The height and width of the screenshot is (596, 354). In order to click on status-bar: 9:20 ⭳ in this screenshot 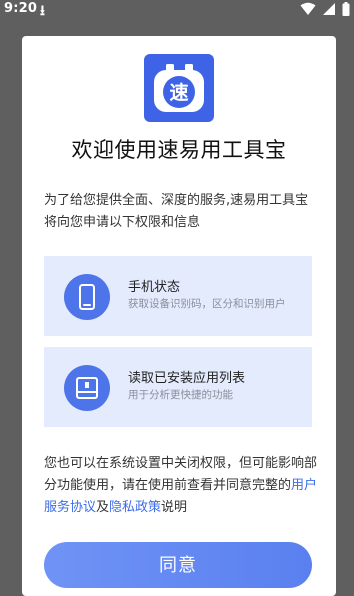, I will do `click(177, 11)`.